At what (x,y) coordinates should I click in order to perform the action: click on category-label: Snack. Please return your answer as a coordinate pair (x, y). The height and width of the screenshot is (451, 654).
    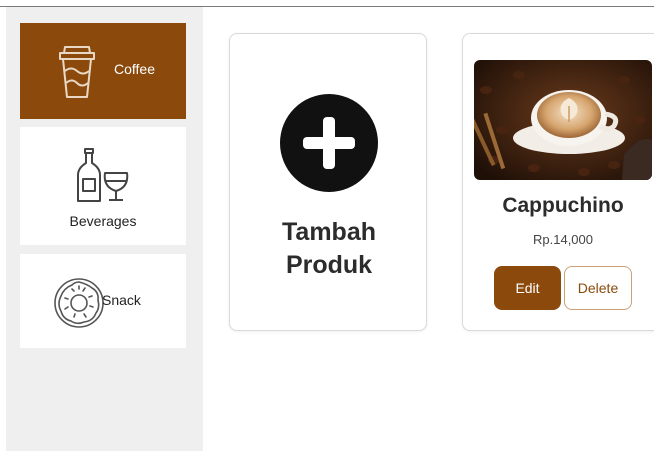
    Looking at the image, I should click on (121, 300).